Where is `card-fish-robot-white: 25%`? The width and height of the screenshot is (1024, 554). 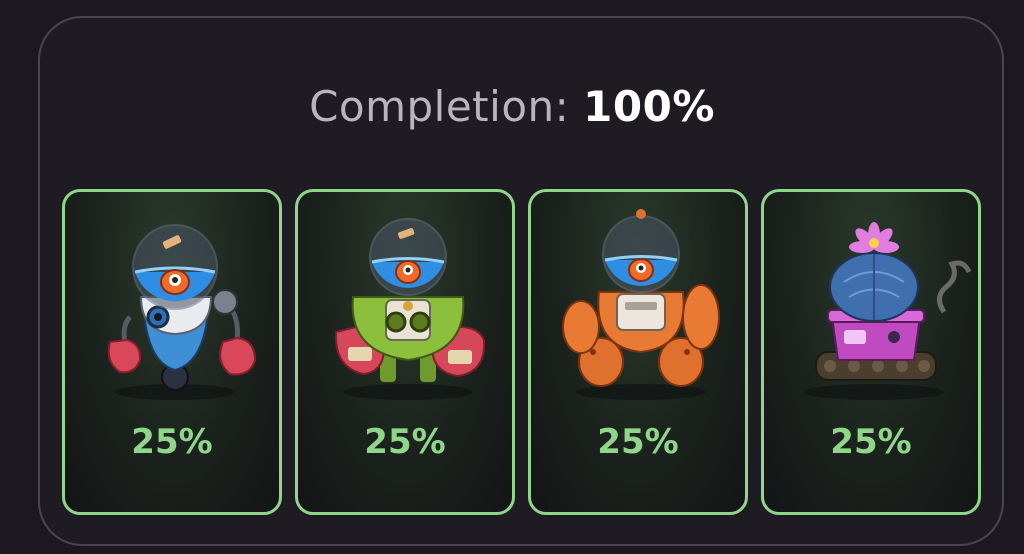
card-fish-robot-white: 25% is located at coordinates (172, 352).